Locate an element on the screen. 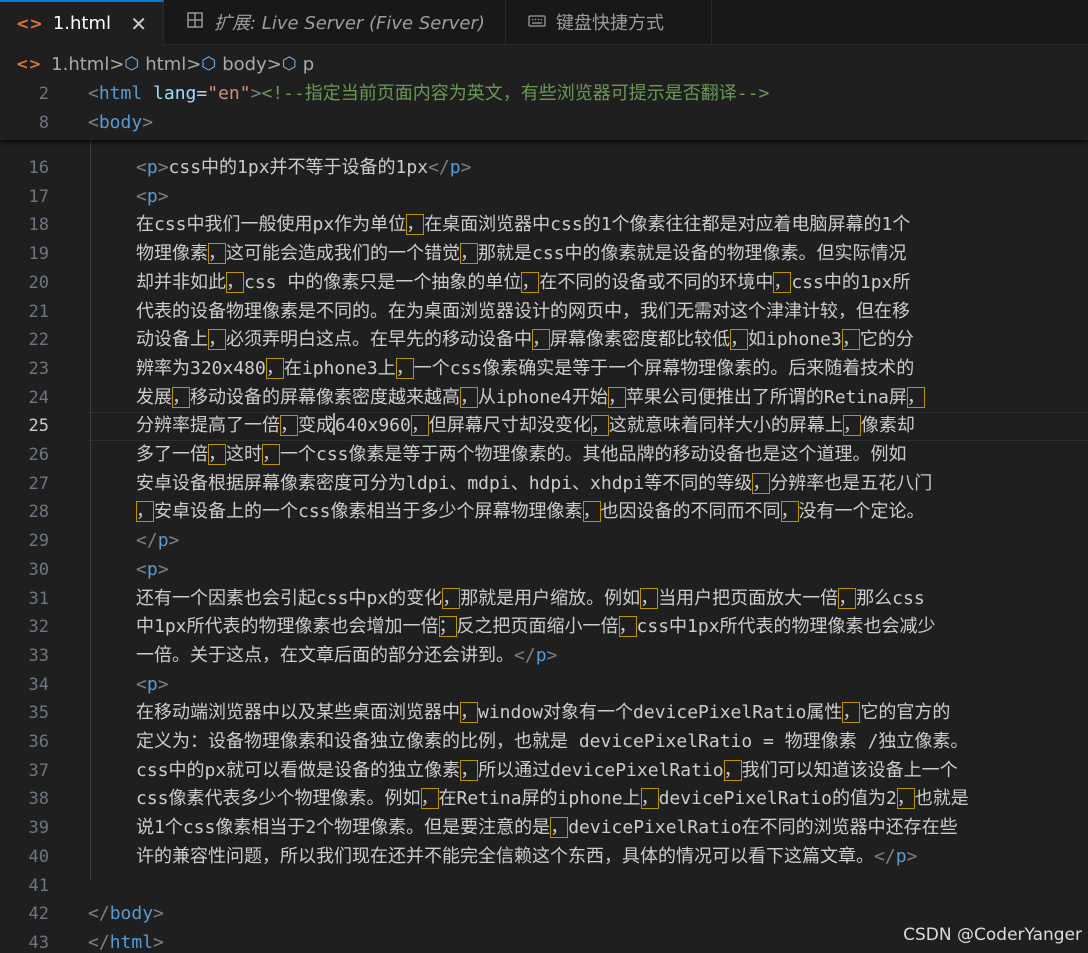 The height and width of the screenshot is (953, 1088). tab-1-html: <> 1.html ✕ is located at coordinates (82, 22).